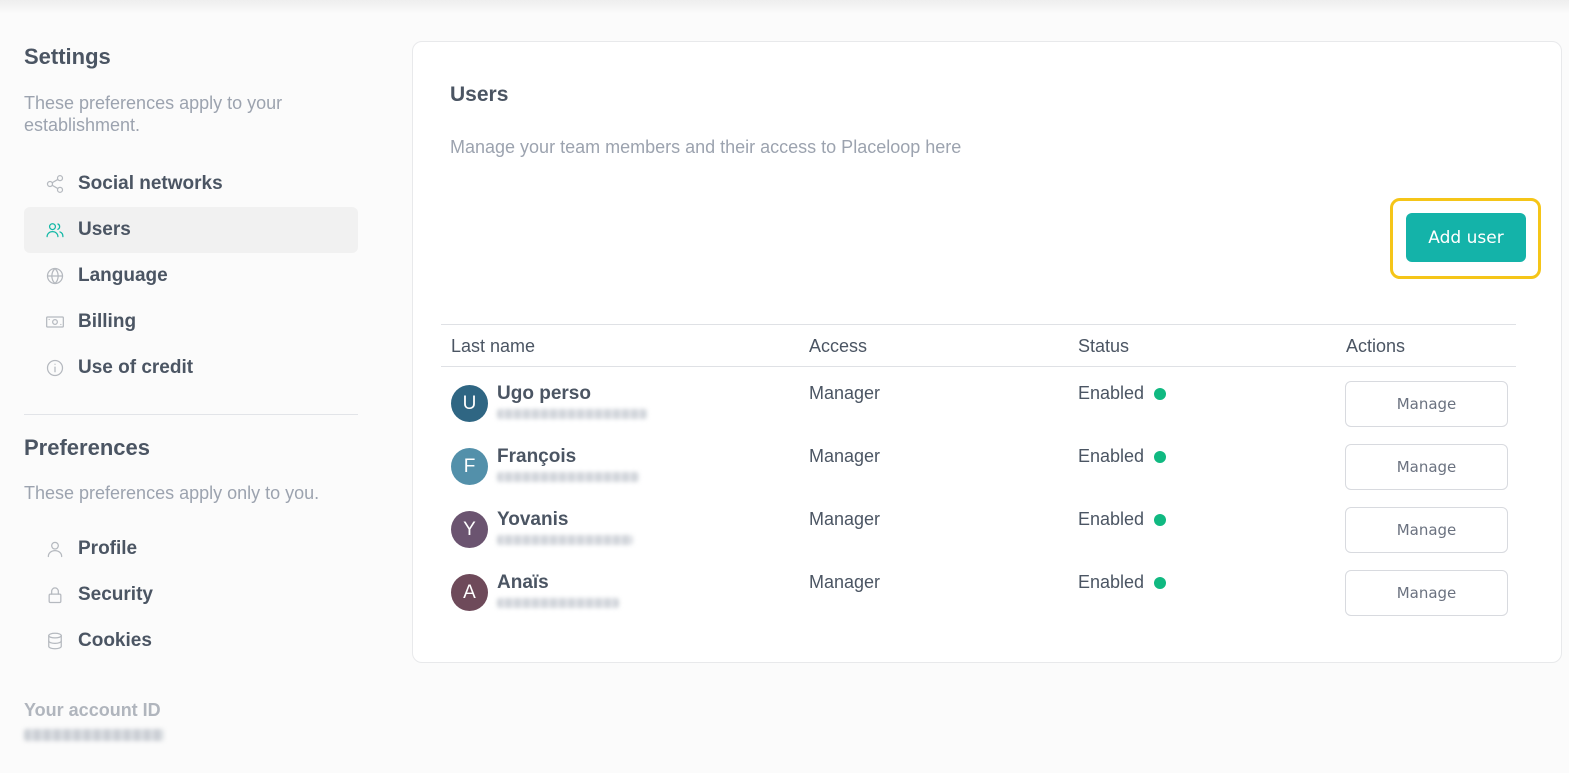 The height and width of the screenshot is (773, 1569). I want to click on database-icon, so click(55, 641).